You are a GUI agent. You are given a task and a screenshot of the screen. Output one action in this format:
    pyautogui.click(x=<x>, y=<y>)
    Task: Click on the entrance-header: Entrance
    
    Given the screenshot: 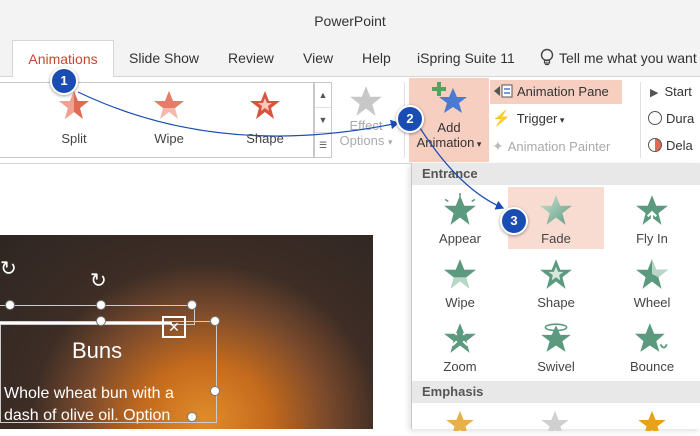 What is the action you would take?
    pyautogui.click(x=556, y=174)
    